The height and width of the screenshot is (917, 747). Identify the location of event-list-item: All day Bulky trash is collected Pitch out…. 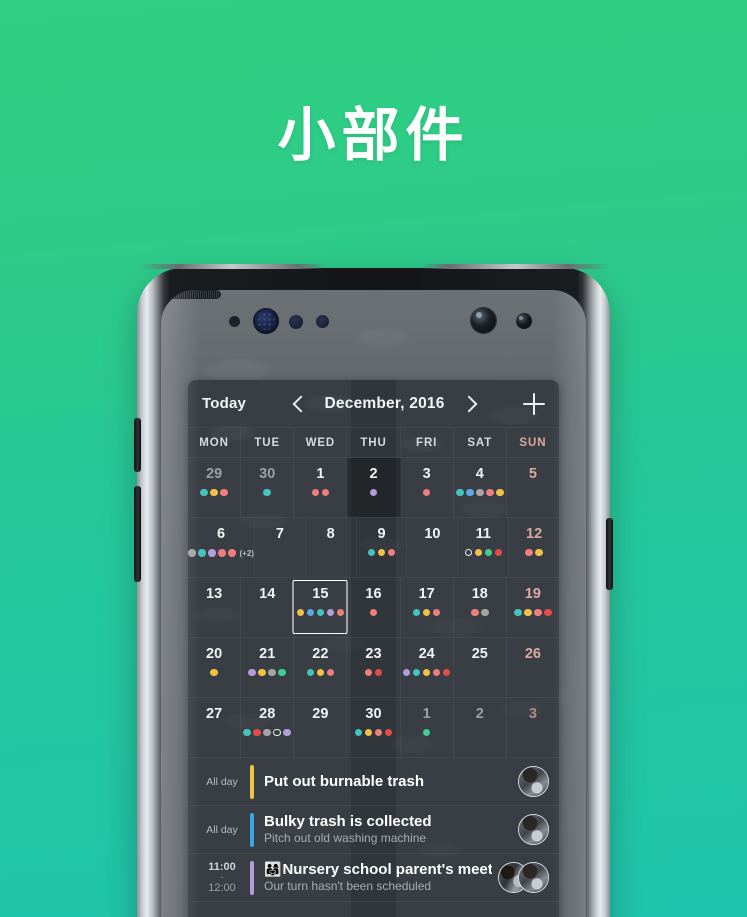
(373, 830).